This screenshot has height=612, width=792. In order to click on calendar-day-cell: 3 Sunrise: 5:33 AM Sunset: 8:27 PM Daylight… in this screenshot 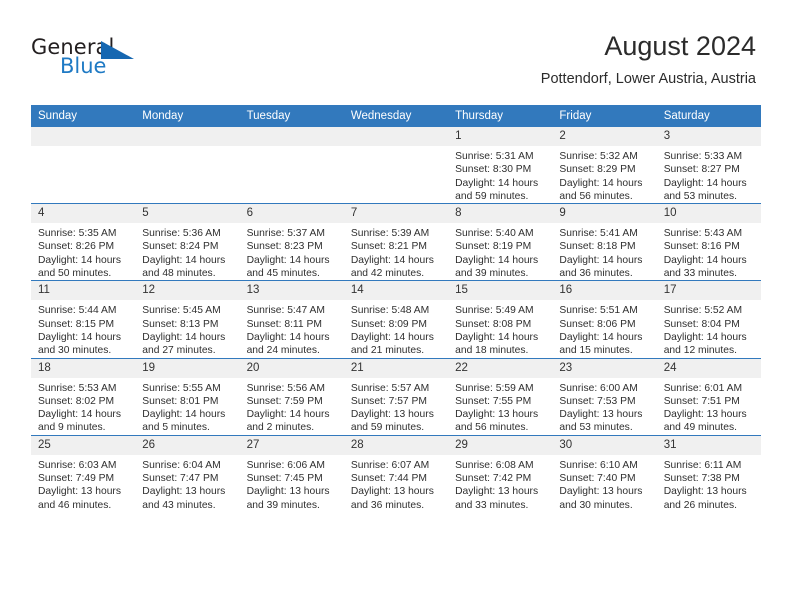, I will do `click(708, 165)`.